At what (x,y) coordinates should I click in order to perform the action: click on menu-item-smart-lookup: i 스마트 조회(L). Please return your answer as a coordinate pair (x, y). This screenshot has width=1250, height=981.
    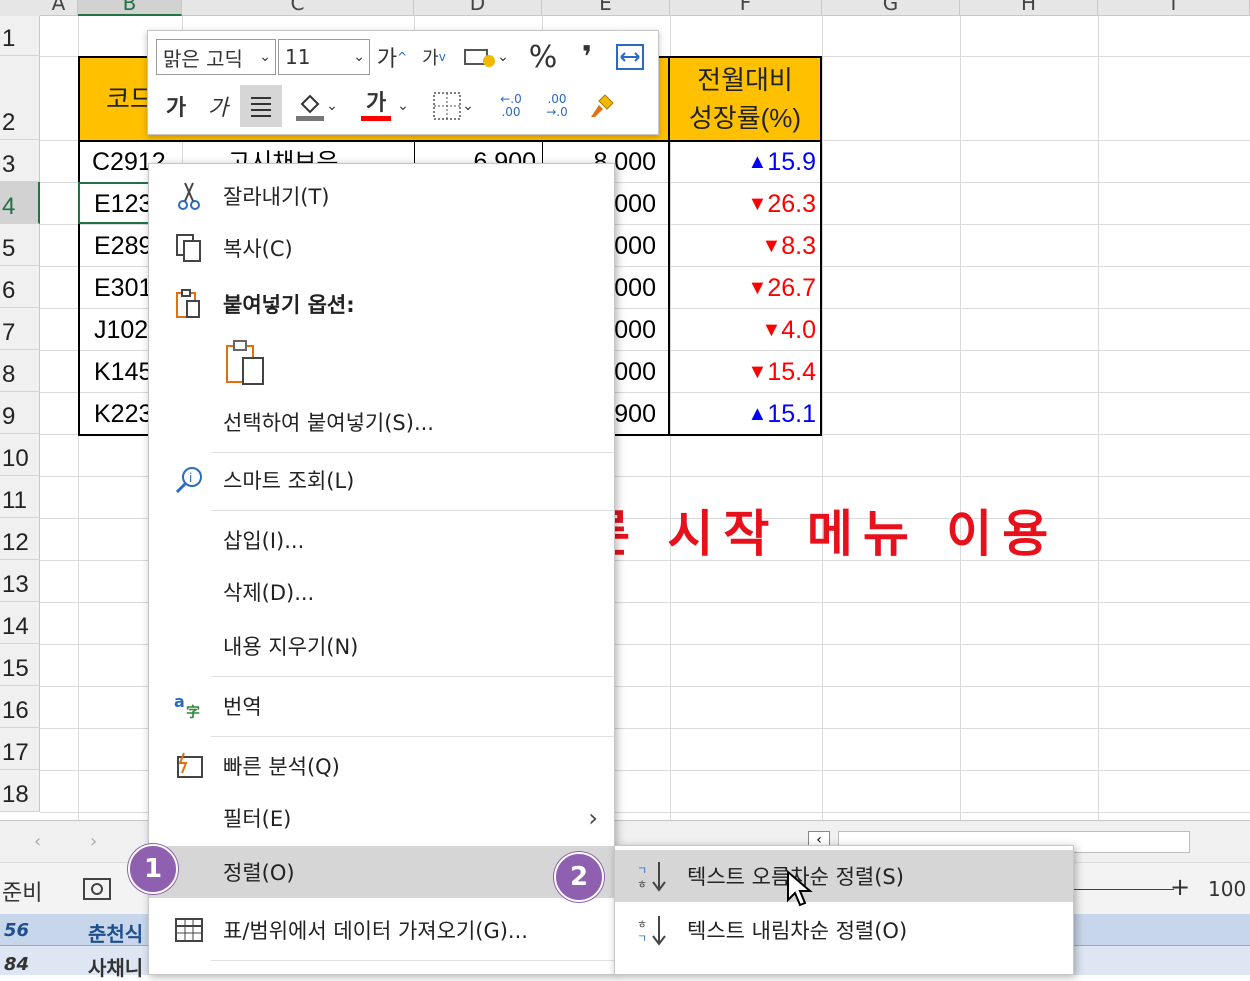
    Looking at the image, I should click on (381, 480).